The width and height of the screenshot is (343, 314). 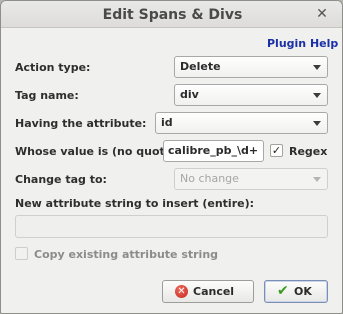 What do you see at coordinates (81, 123) in the screenshot?
I see `having-attribute-label: Having the attribute:` at bounding box center [81, 123].